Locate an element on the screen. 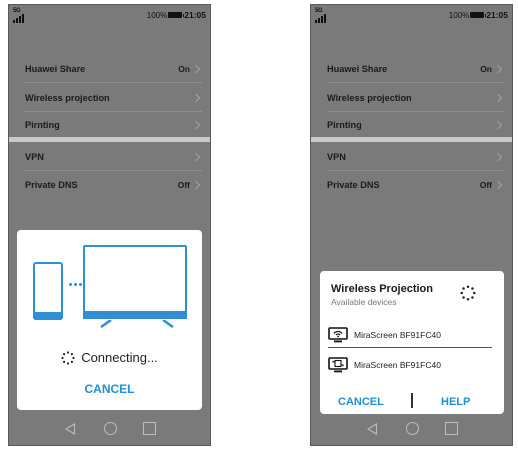 This screenshot has height=450, width=518. dialog-actions: CANCEL HELP is located at coordinates (412, 401).